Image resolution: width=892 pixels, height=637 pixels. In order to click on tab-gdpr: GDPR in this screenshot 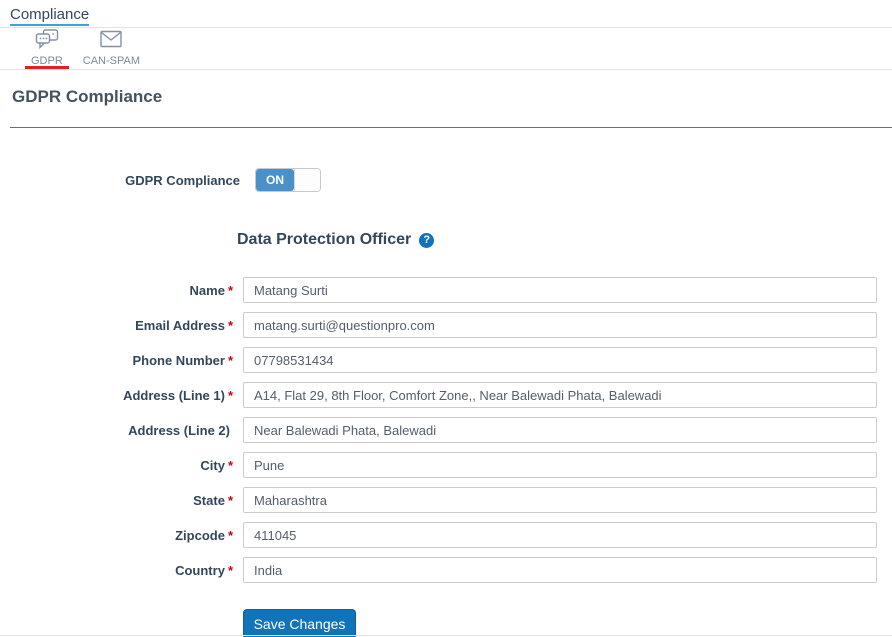, I will do `click(47, 48)`.